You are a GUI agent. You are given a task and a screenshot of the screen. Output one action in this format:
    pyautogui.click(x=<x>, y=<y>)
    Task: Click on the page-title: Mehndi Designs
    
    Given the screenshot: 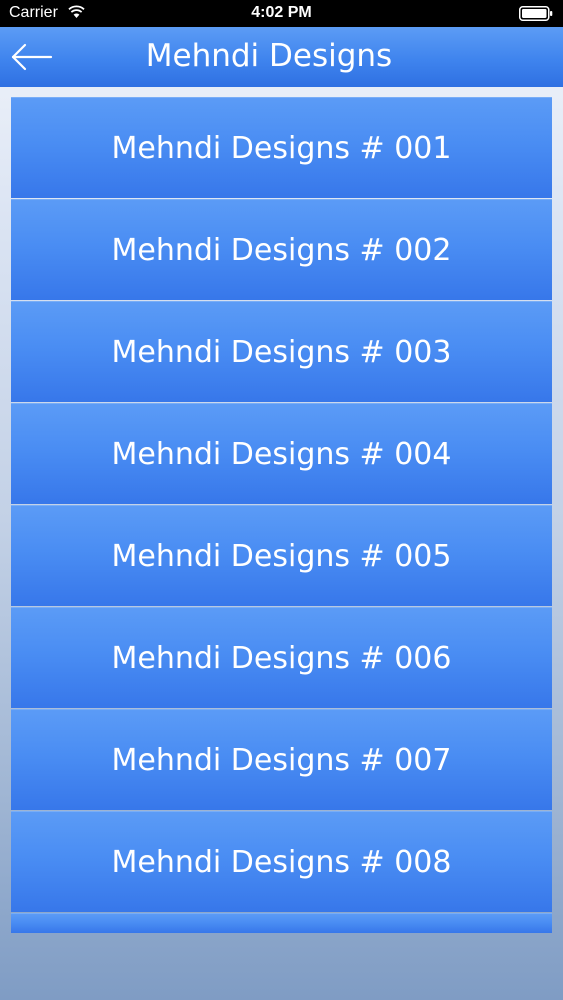 What is the action you would take?
    pyautogui.click(x=269, y=56)
    